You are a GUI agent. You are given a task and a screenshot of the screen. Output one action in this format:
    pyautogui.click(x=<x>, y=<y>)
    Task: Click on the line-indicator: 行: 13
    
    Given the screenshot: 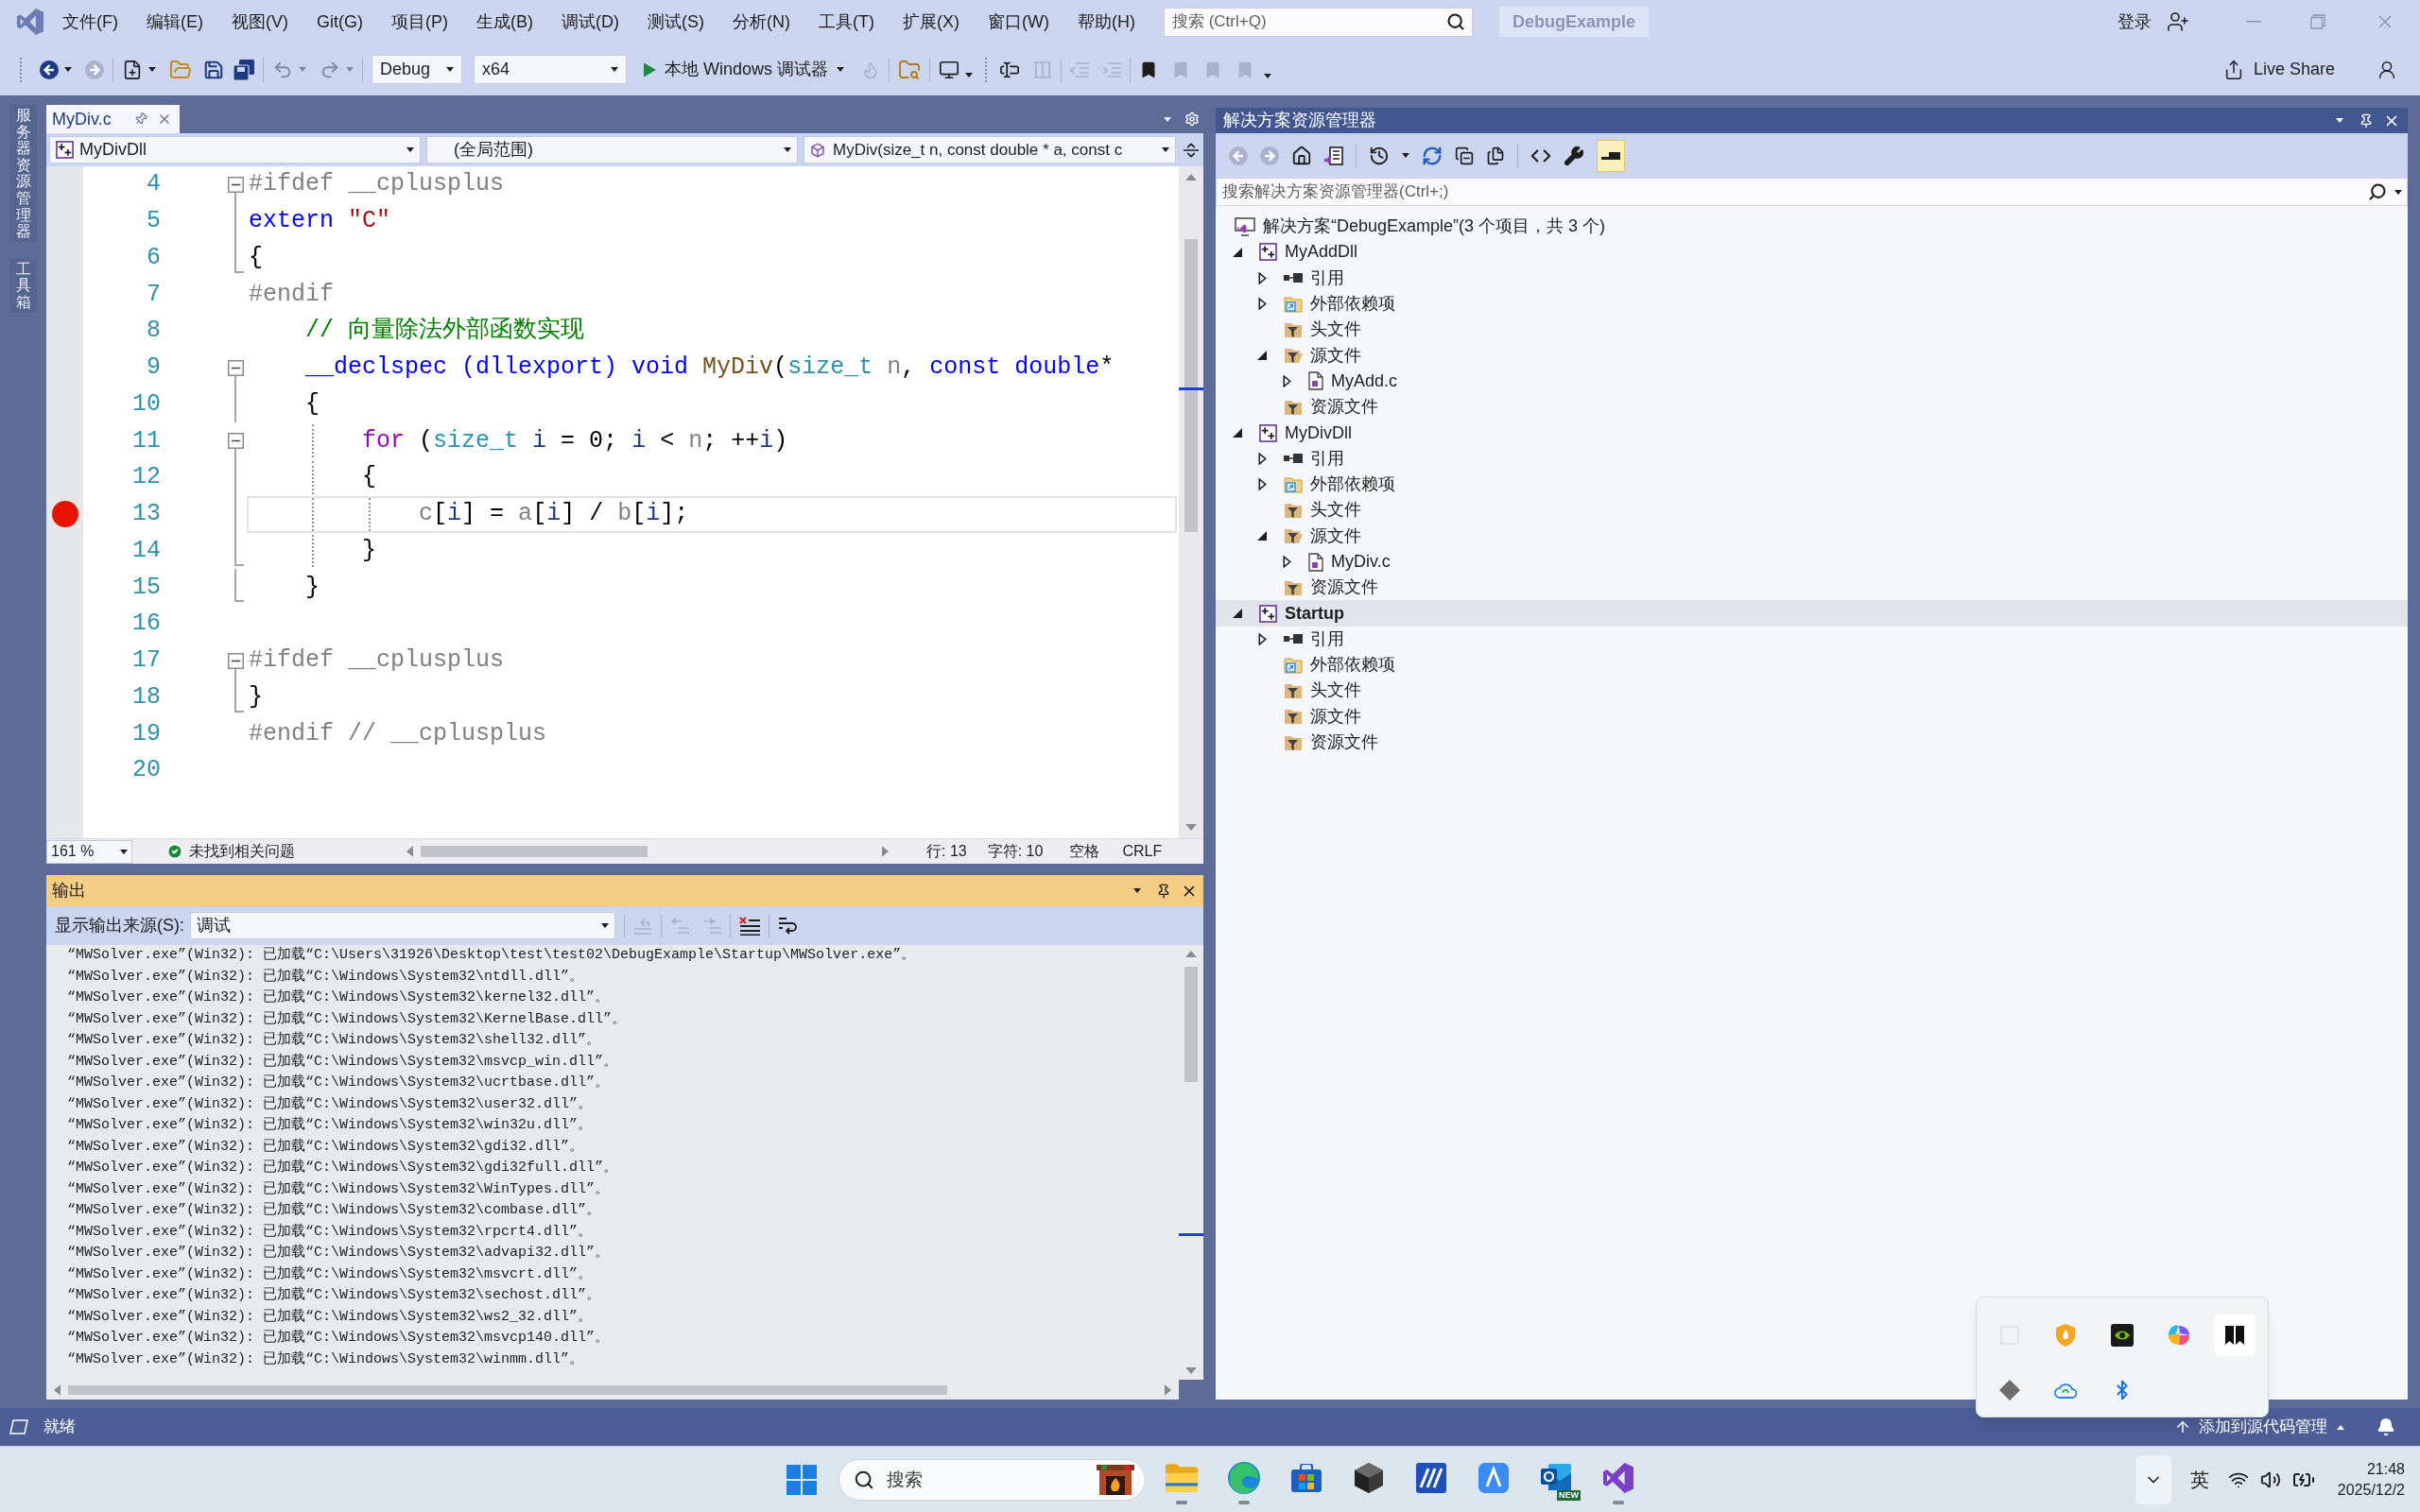 What is the action you would take?
    pyautogui.click(x=946, y=851)
    